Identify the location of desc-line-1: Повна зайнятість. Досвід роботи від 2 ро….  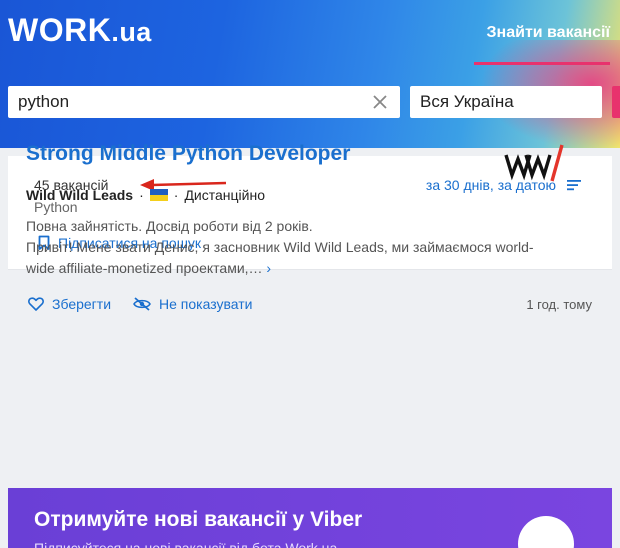
(169, 226).